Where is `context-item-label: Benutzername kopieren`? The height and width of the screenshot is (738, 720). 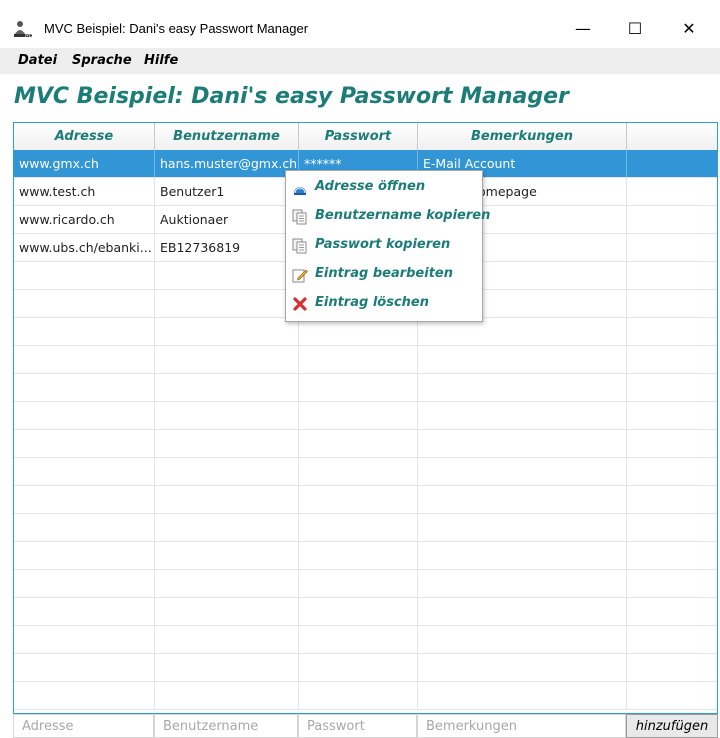
context-item-label: Benutzername kopieren is located at coordinates (403, 215).